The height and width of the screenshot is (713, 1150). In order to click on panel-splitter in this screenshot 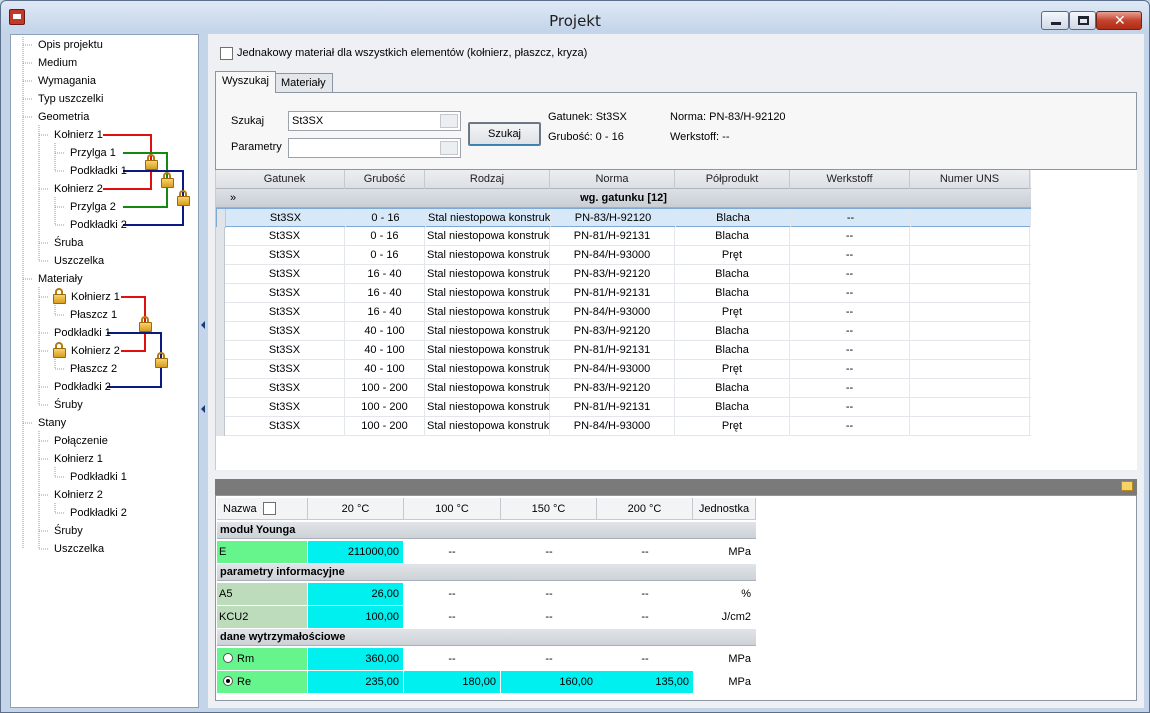, I will do `click(204, 371)`.